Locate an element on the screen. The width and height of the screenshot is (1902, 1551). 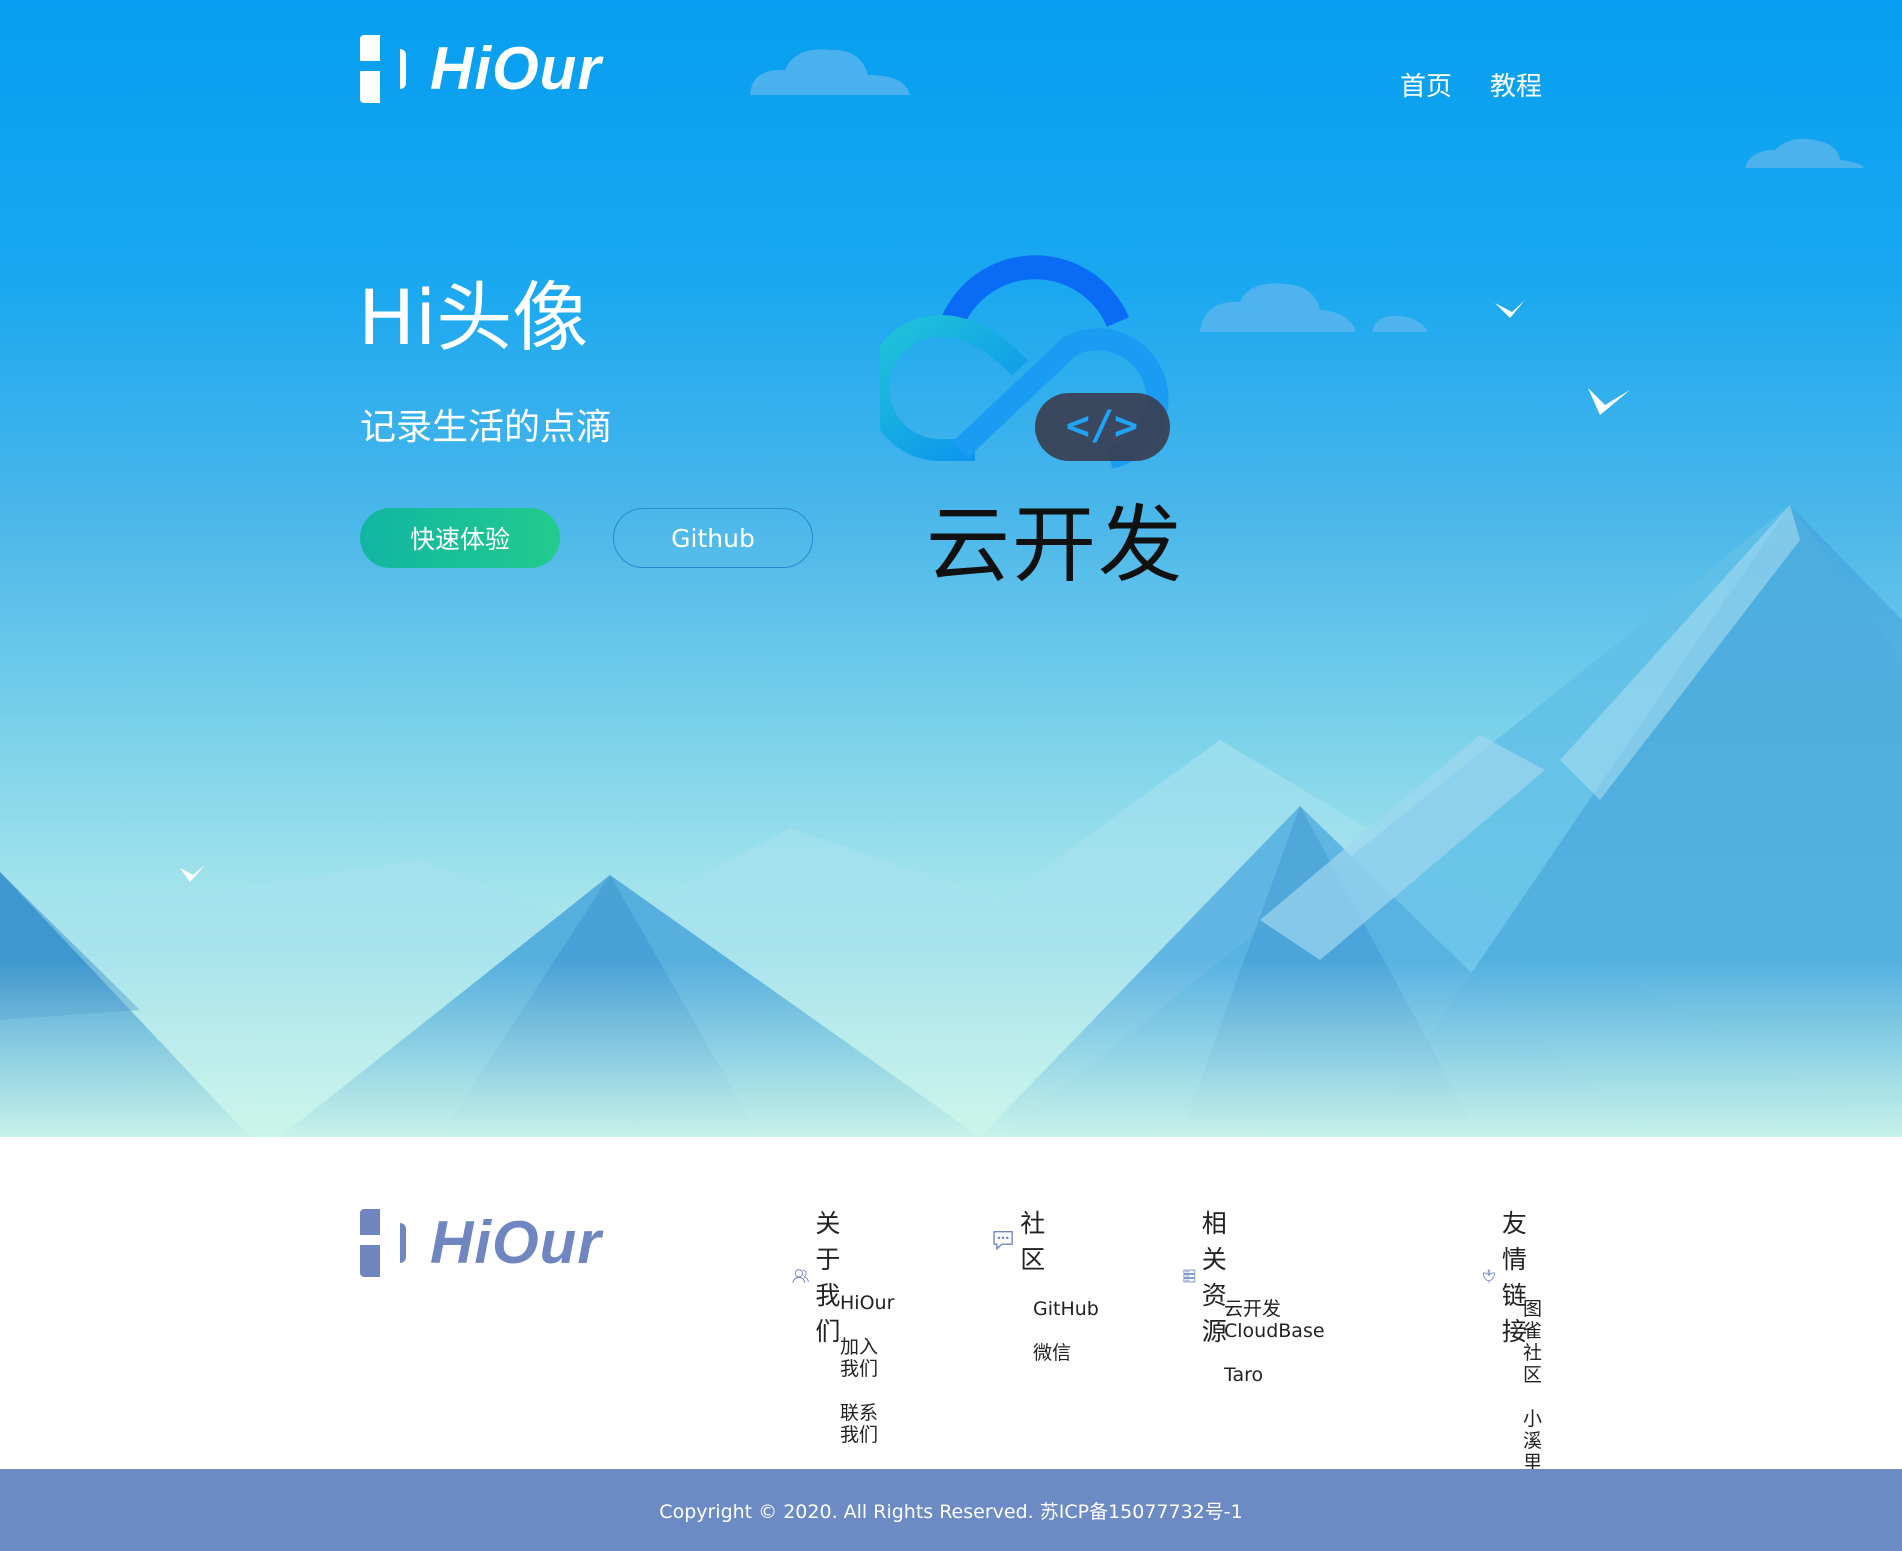
footer-column-heading: 社区 is located at coordinates (1023, 1240).